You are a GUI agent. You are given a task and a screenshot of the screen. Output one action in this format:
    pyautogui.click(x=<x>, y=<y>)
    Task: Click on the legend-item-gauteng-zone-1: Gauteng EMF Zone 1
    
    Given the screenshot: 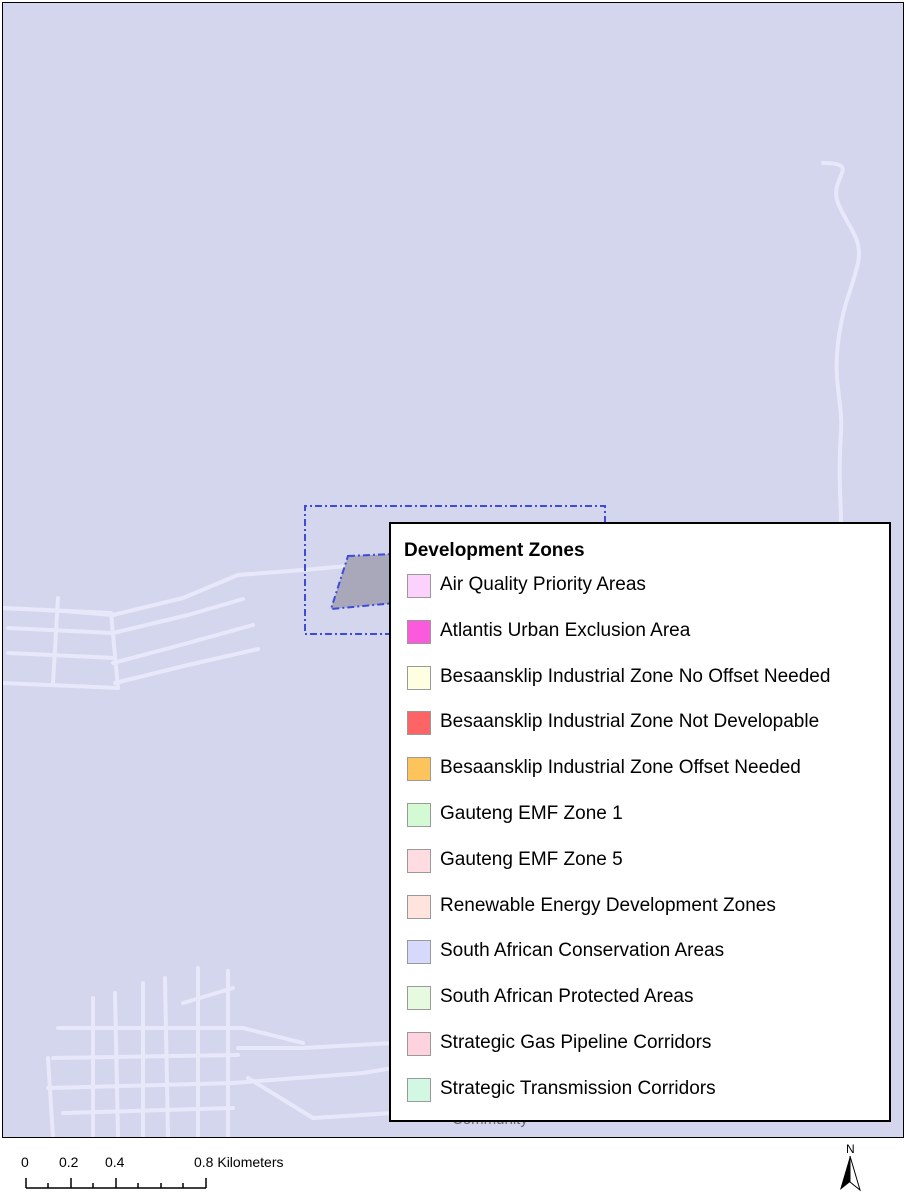 What is the action you would take?
    pyautogui.click(x=647, y=814)
    